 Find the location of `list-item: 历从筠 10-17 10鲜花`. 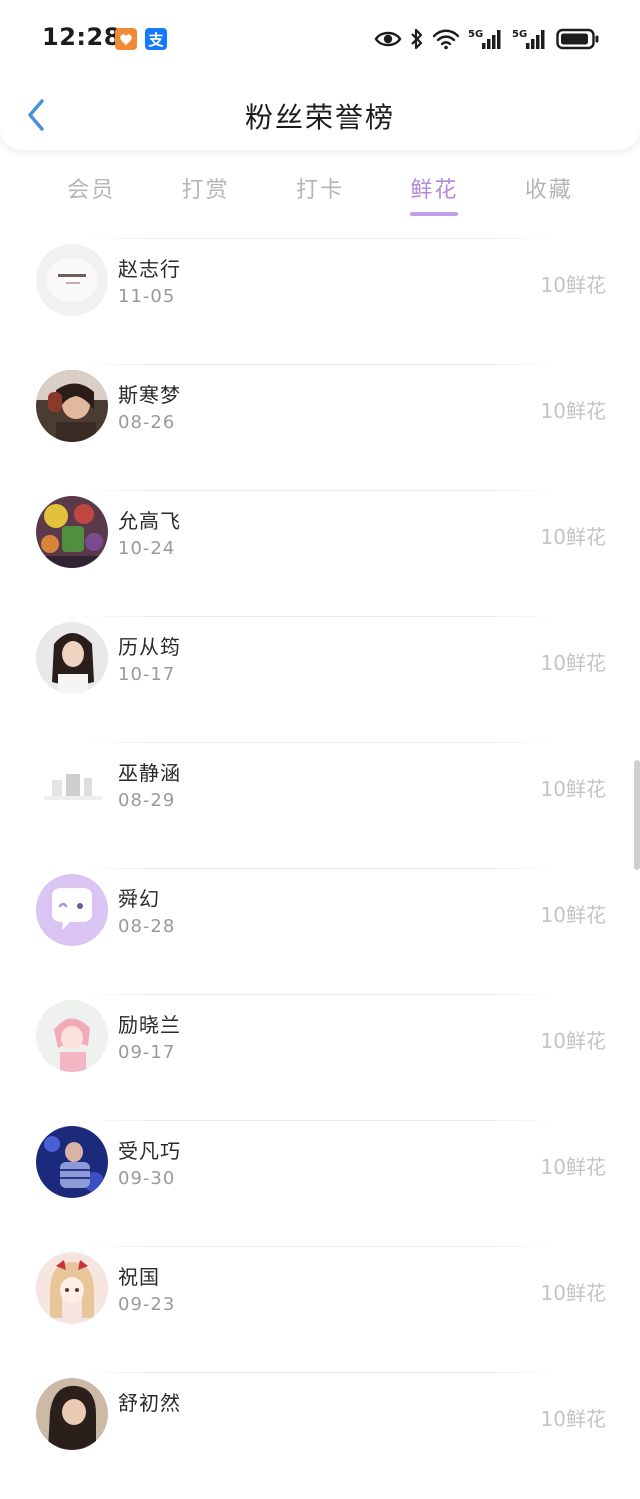

list-item: 历从筠 10-17 10鲜花 is located at coordinates (320, 680).